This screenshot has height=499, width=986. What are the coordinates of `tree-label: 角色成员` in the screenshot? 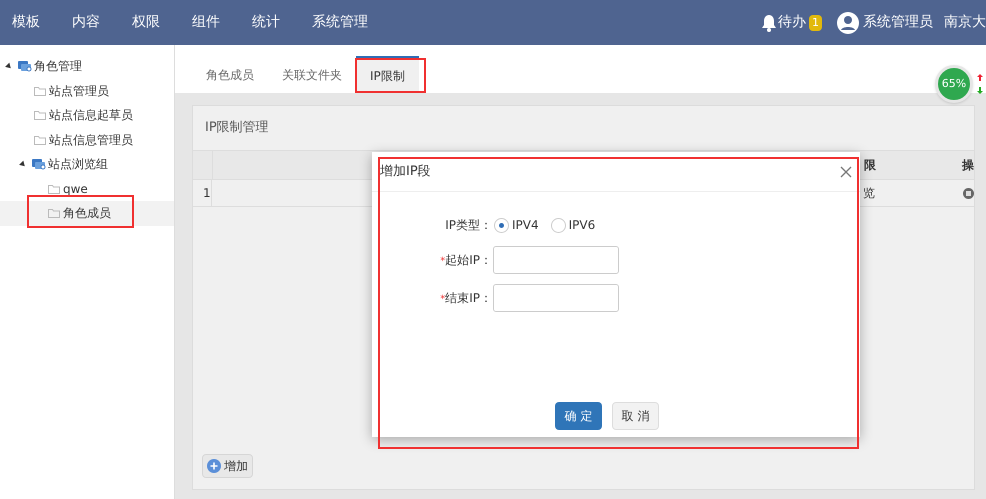 It's located at (87, 213).